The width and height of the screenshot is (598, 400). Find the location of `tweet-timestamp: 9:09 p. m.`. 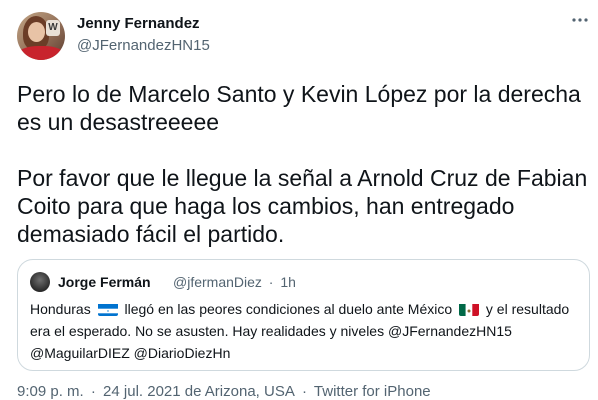

tweet-timestamp: 9:09 p. m. is located at coordinates (50, 391).